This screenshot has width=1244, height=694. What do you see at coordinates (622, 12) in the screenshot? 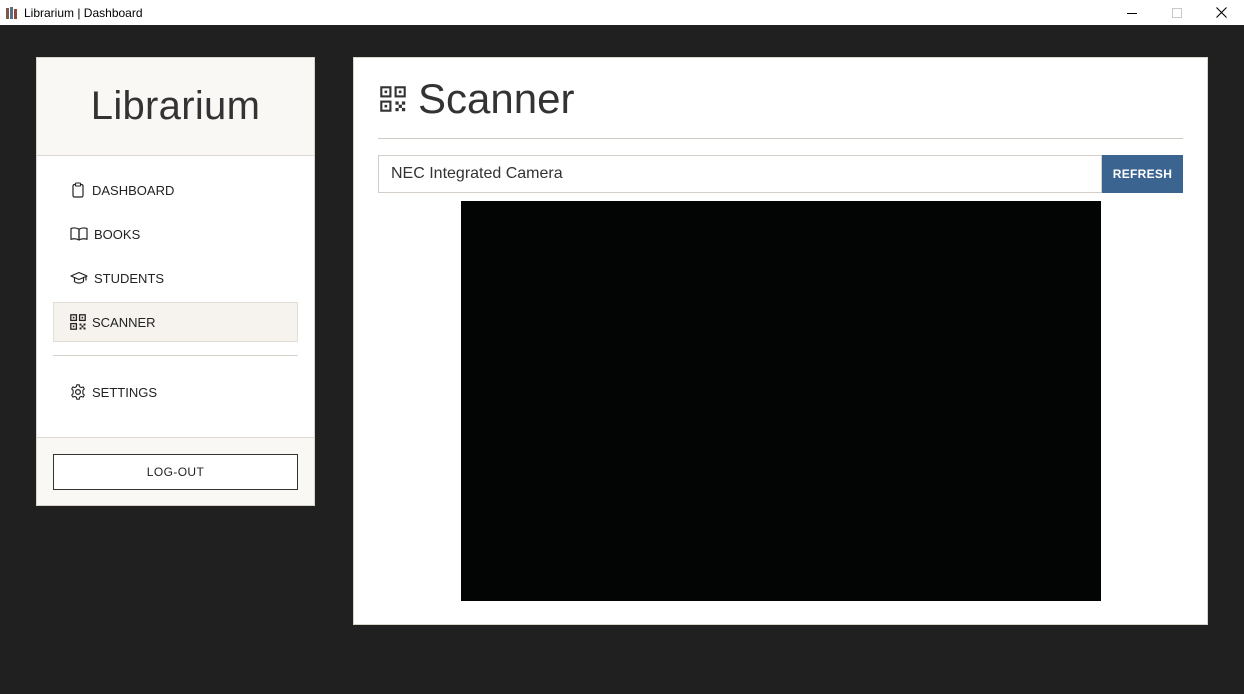
I see `window-titlebar: Librarium | Dashboard` at bounding box center [622, 12].